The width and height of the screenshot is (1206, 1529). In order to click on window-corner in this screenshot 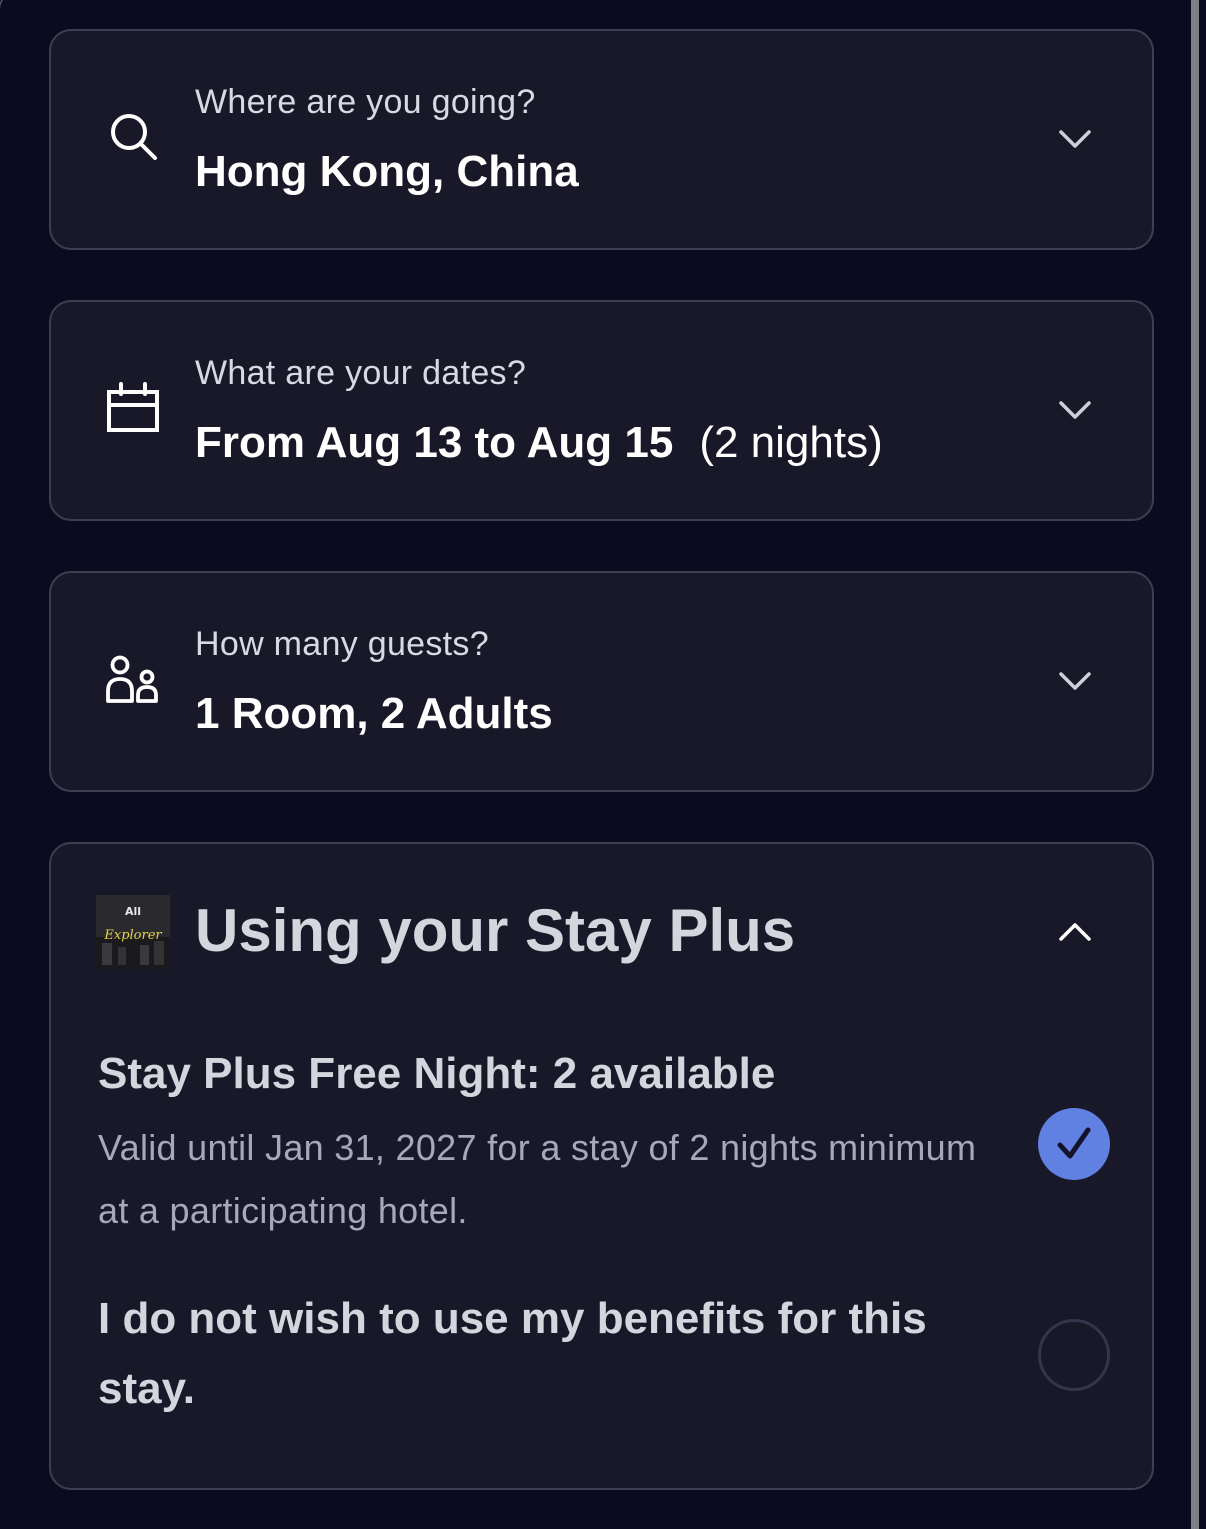, I will do `click(8, 17)`.